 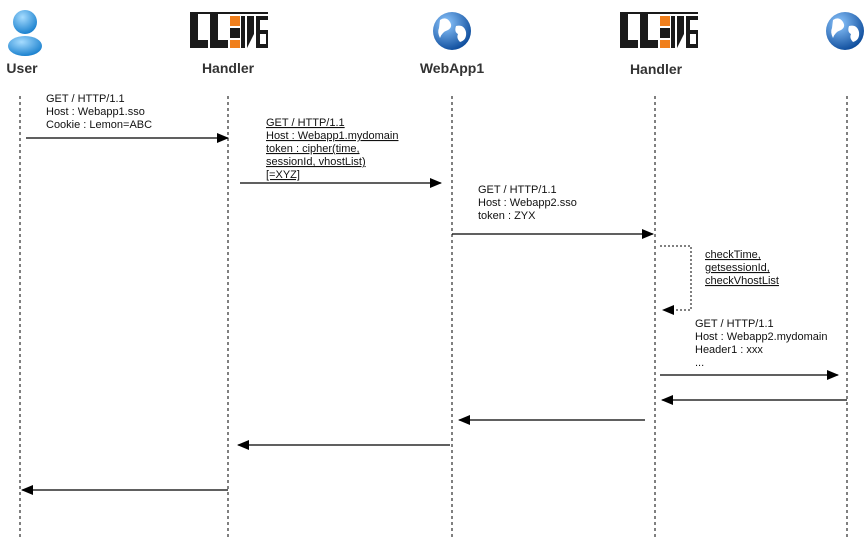 I want to click on actor-label-handler-1: Handler, so click(x=228, y=68).